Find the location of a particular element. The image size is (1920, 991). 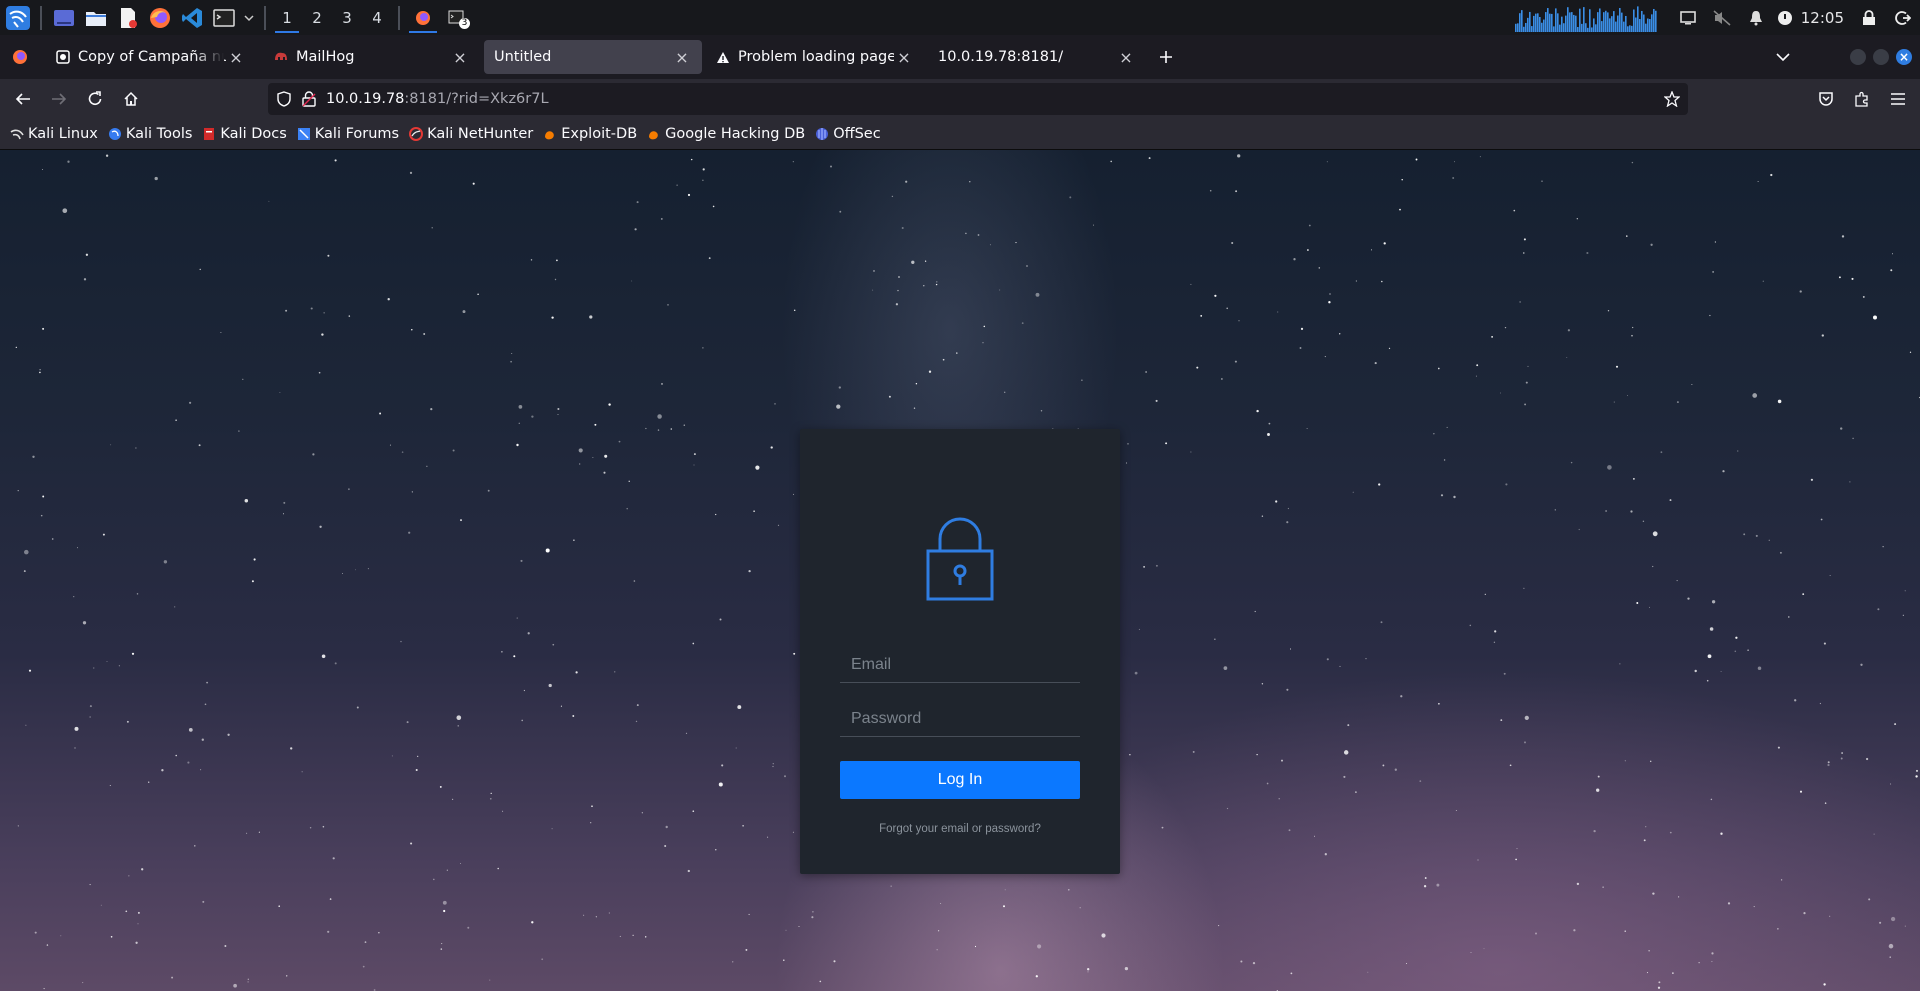

forward-button is located at coordinates (59, 99).